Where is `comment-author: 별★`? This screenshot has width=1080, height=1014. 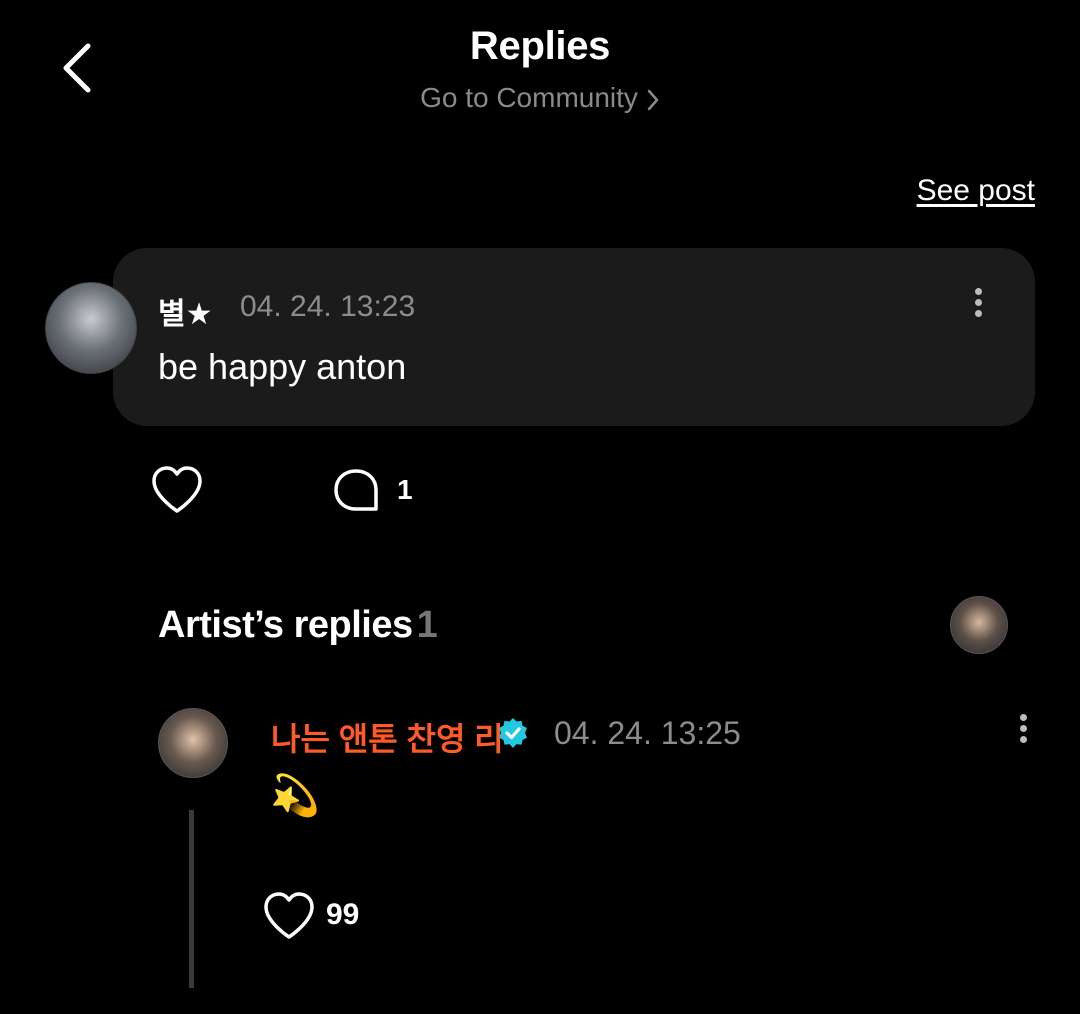 comment-author: 별★ is located at coordinates (185, 311).